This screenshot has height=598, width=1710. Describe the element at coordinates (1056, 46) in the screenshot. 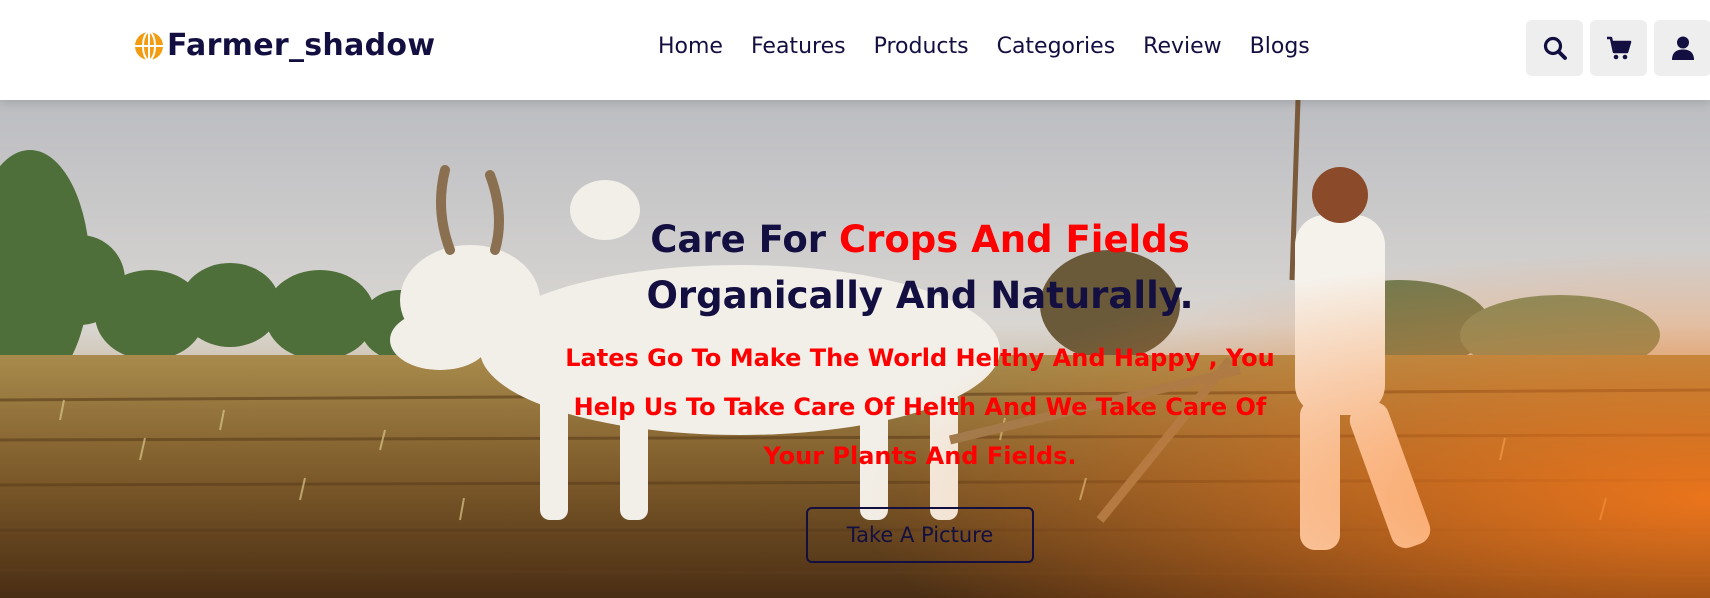

I see `nav-categories: Categories` at that location.